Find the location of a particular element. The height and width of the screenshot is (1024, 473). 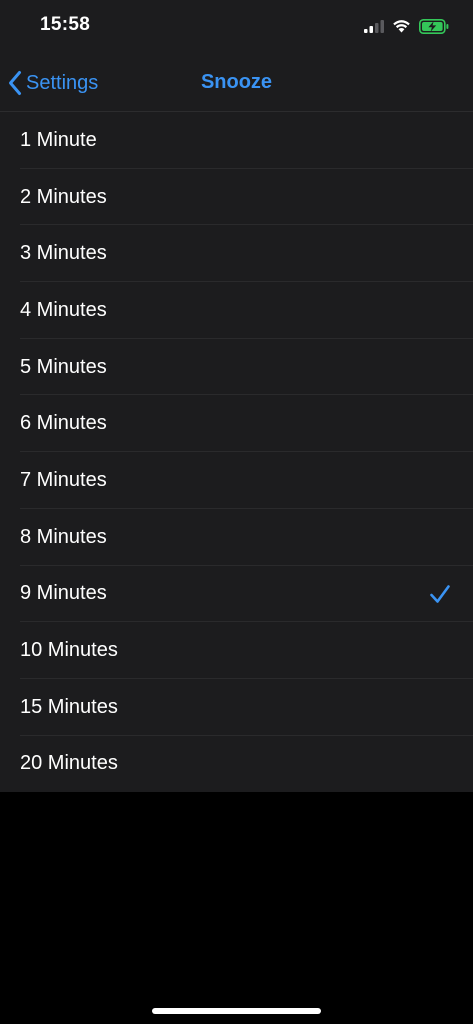

option-row-7-minutes: 7 Minutes is located at coordinates (236, 480).